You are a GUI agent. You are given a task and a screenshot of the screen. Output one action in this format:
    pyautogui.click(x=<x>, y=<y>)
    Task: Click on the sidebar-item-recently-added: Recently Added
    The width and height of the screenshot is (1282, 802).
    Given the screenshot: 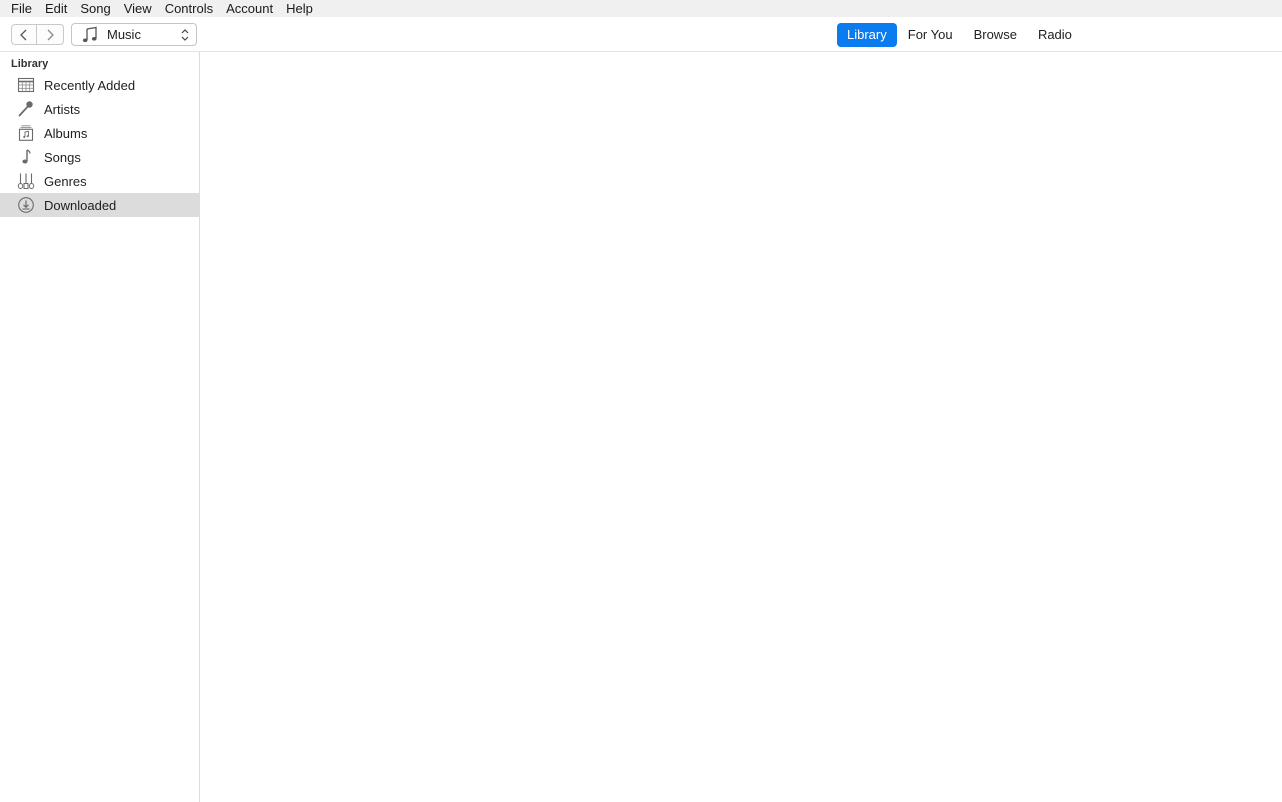 What is the action you would take?
    pyautogui.click(x=99, y=85)
    